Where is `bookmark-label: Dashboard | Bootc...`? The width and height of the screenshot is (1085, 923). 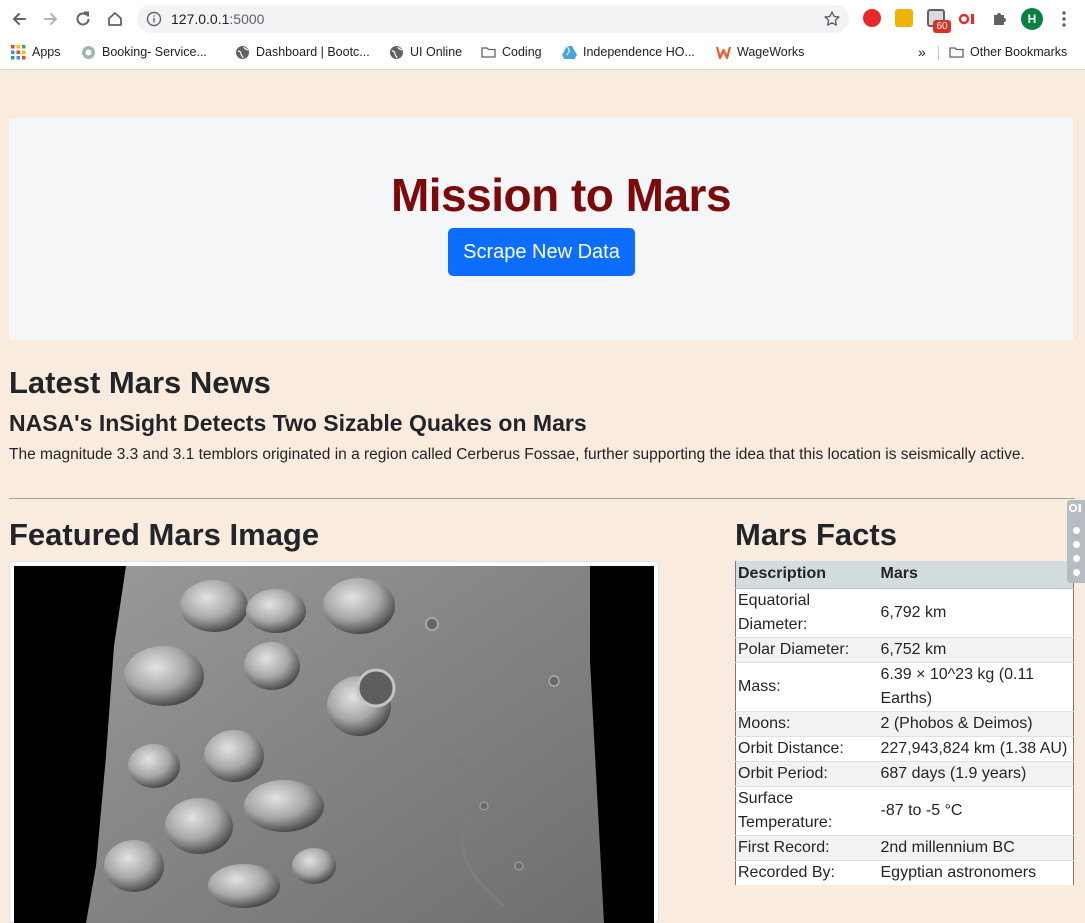
bookmark-label: Dashboard | Bootc... is located at coordinates (313, 52).